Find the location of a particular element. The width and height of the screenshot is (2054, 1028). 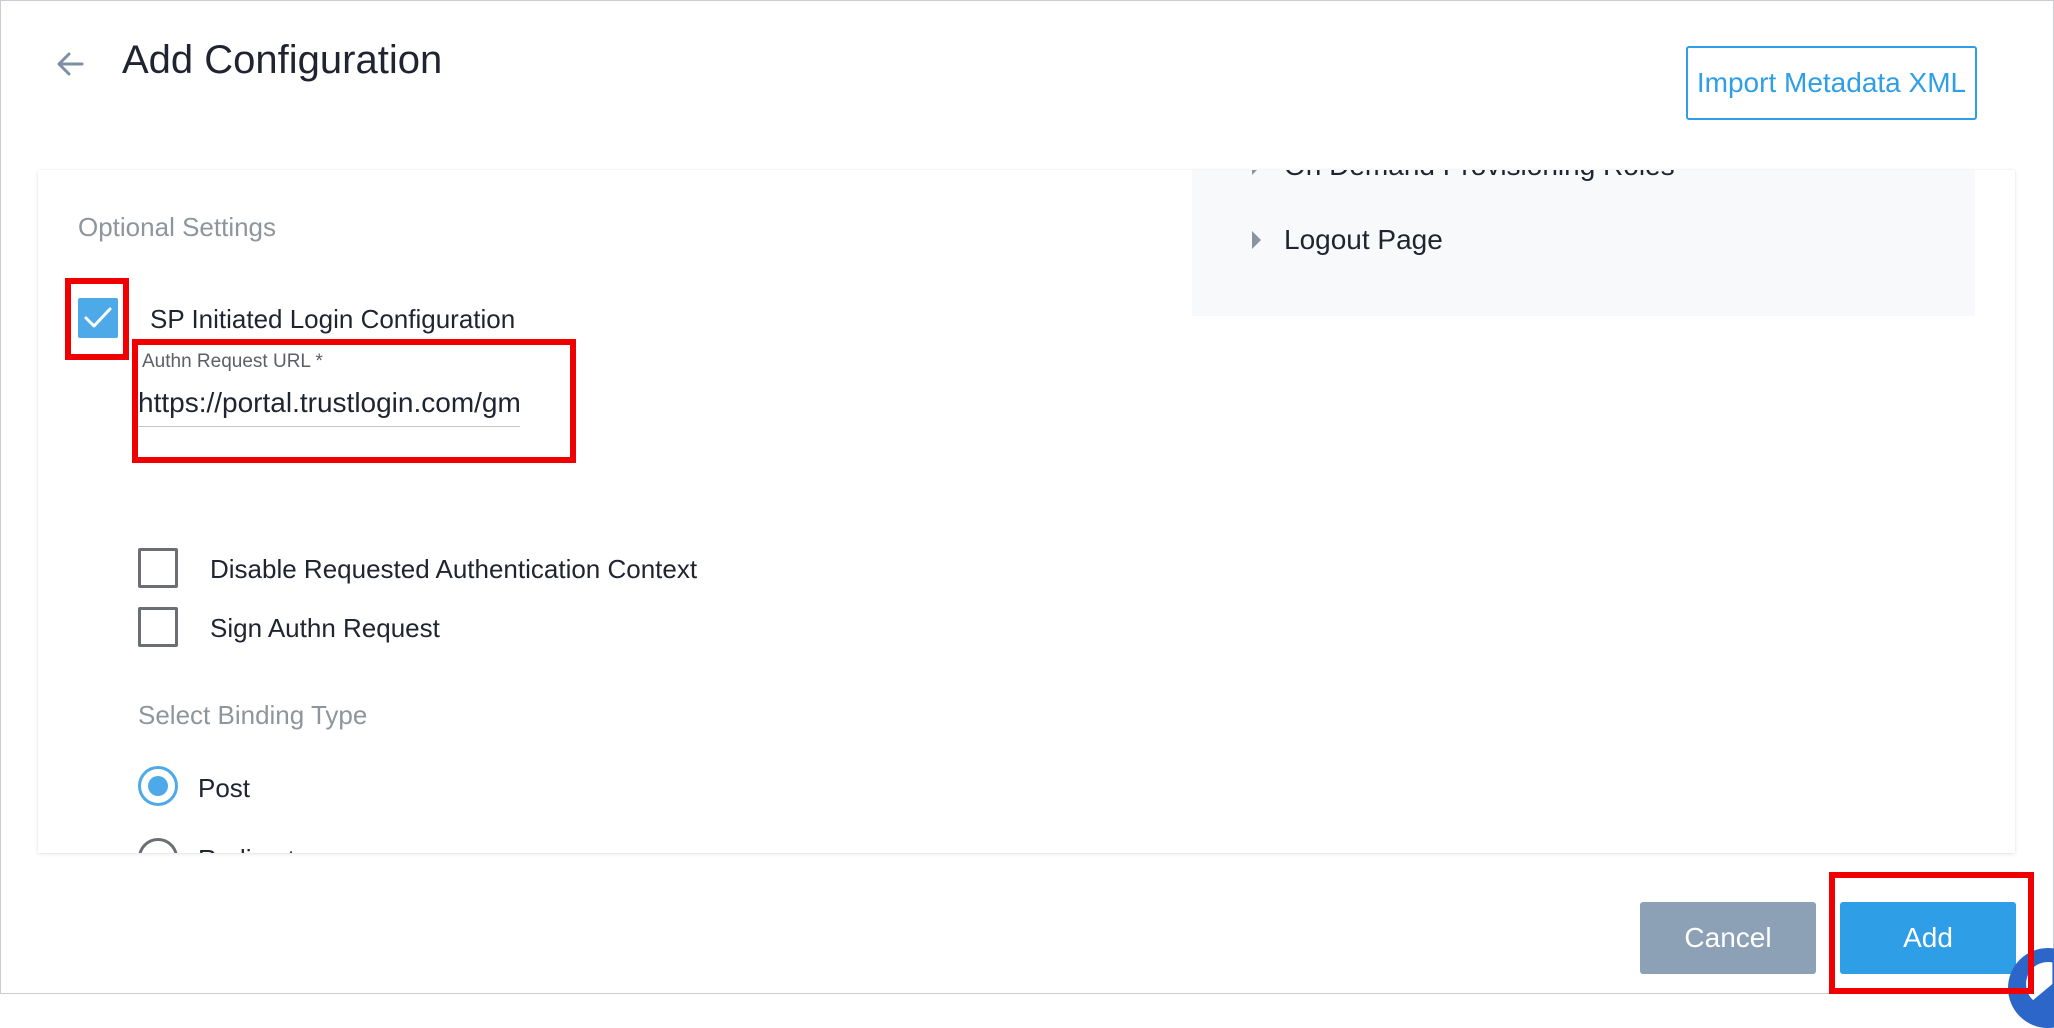

right-settings-panel: On Demand Provisioning Roles Logout Page is located at coordinates (1583, 243).